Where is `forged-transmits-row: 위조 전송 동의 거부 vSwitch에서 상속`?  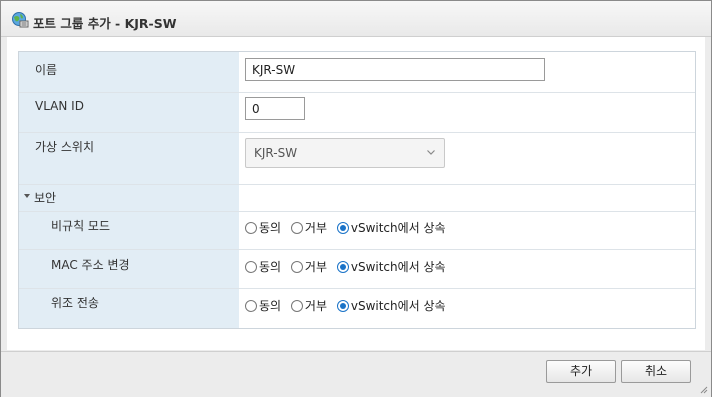
forged-transmits-row: 위조 전송 동의 거부 vSwitch에서 상속 is located at coordinates (357, 308).